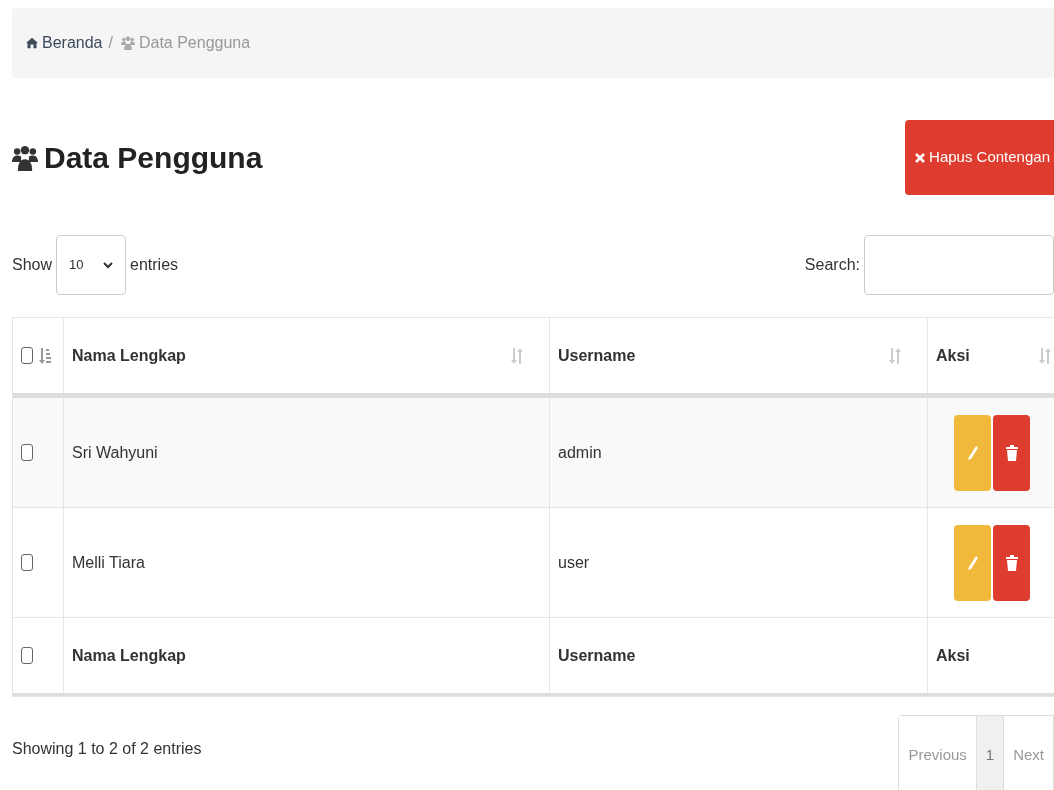  I want to click on entries-label: entries, so click(154, 265).